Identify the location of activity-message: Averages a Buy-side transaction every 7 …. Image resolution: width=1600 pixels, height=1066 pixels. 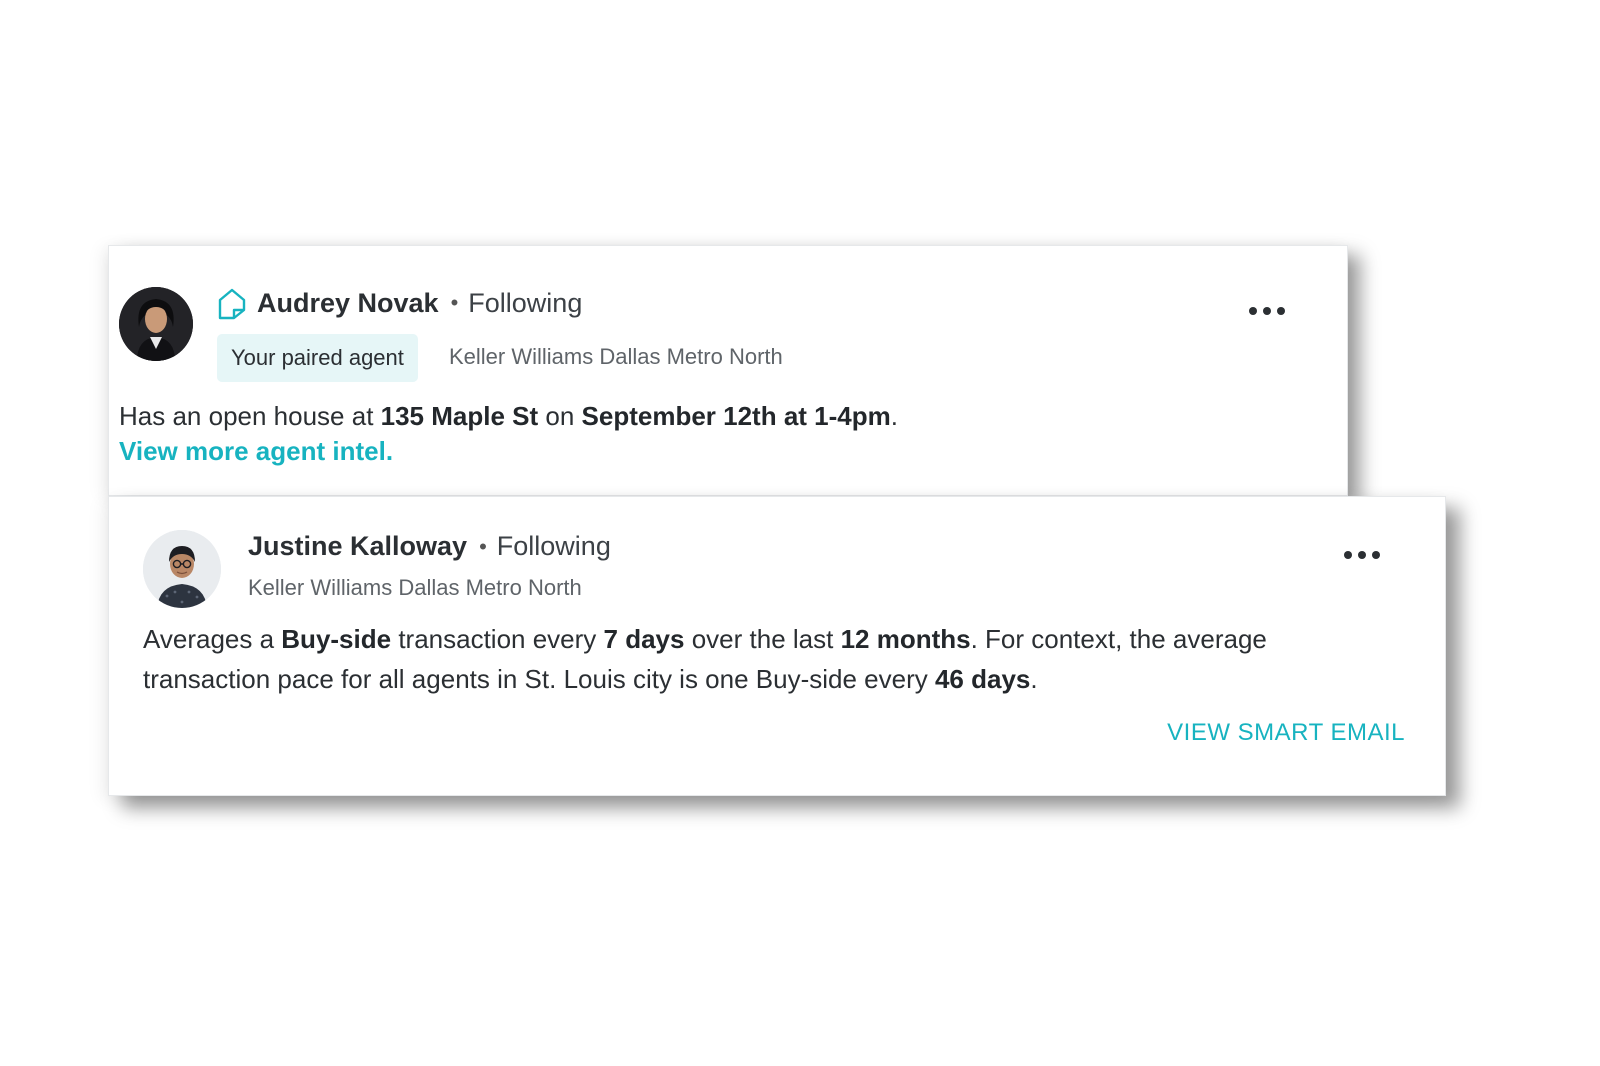
(743, 659).